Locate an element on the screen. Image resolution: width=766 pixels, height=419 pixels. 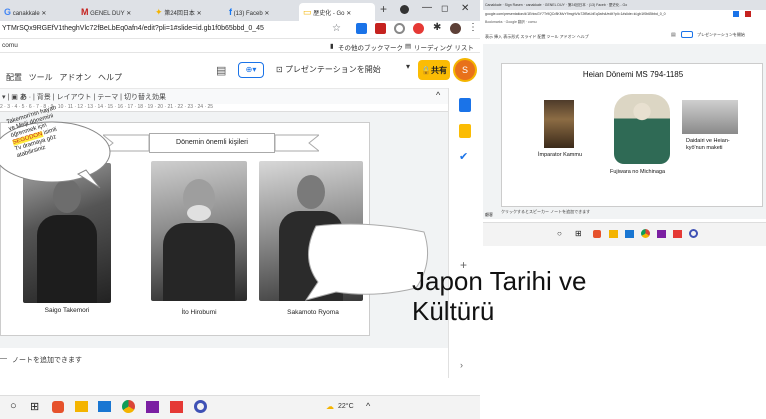
lock-icon: 🔒 is located at coordinates (426, 70).